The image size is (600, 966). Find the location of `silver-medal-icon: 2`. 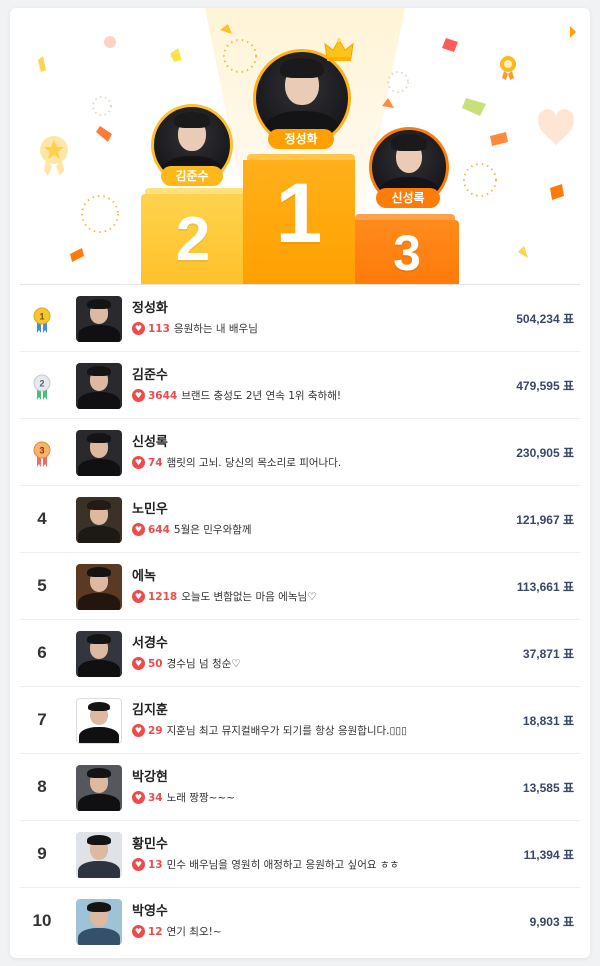

silver-medal-icon: 2 is located at coordinates (42, 387).